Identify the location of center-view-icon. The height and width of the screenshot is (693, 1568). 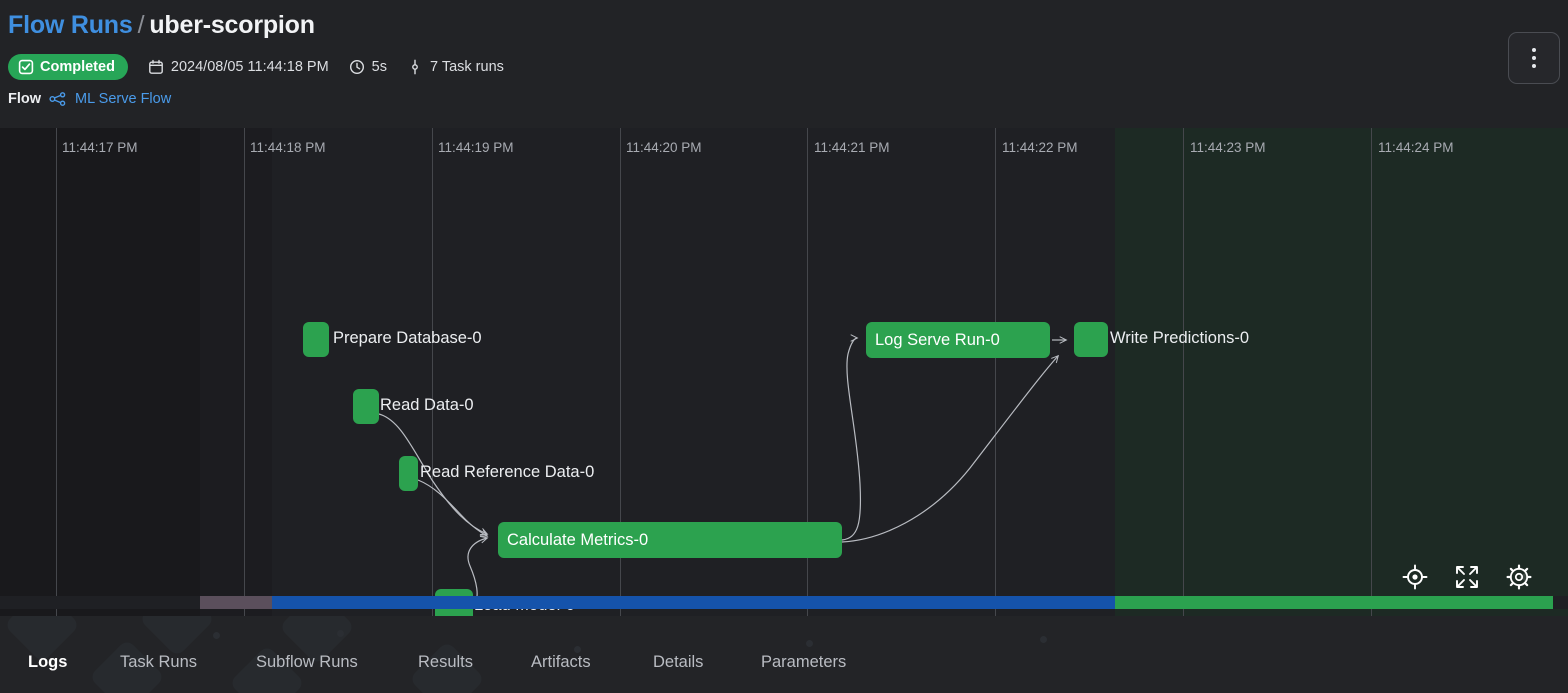
(1415, 577).